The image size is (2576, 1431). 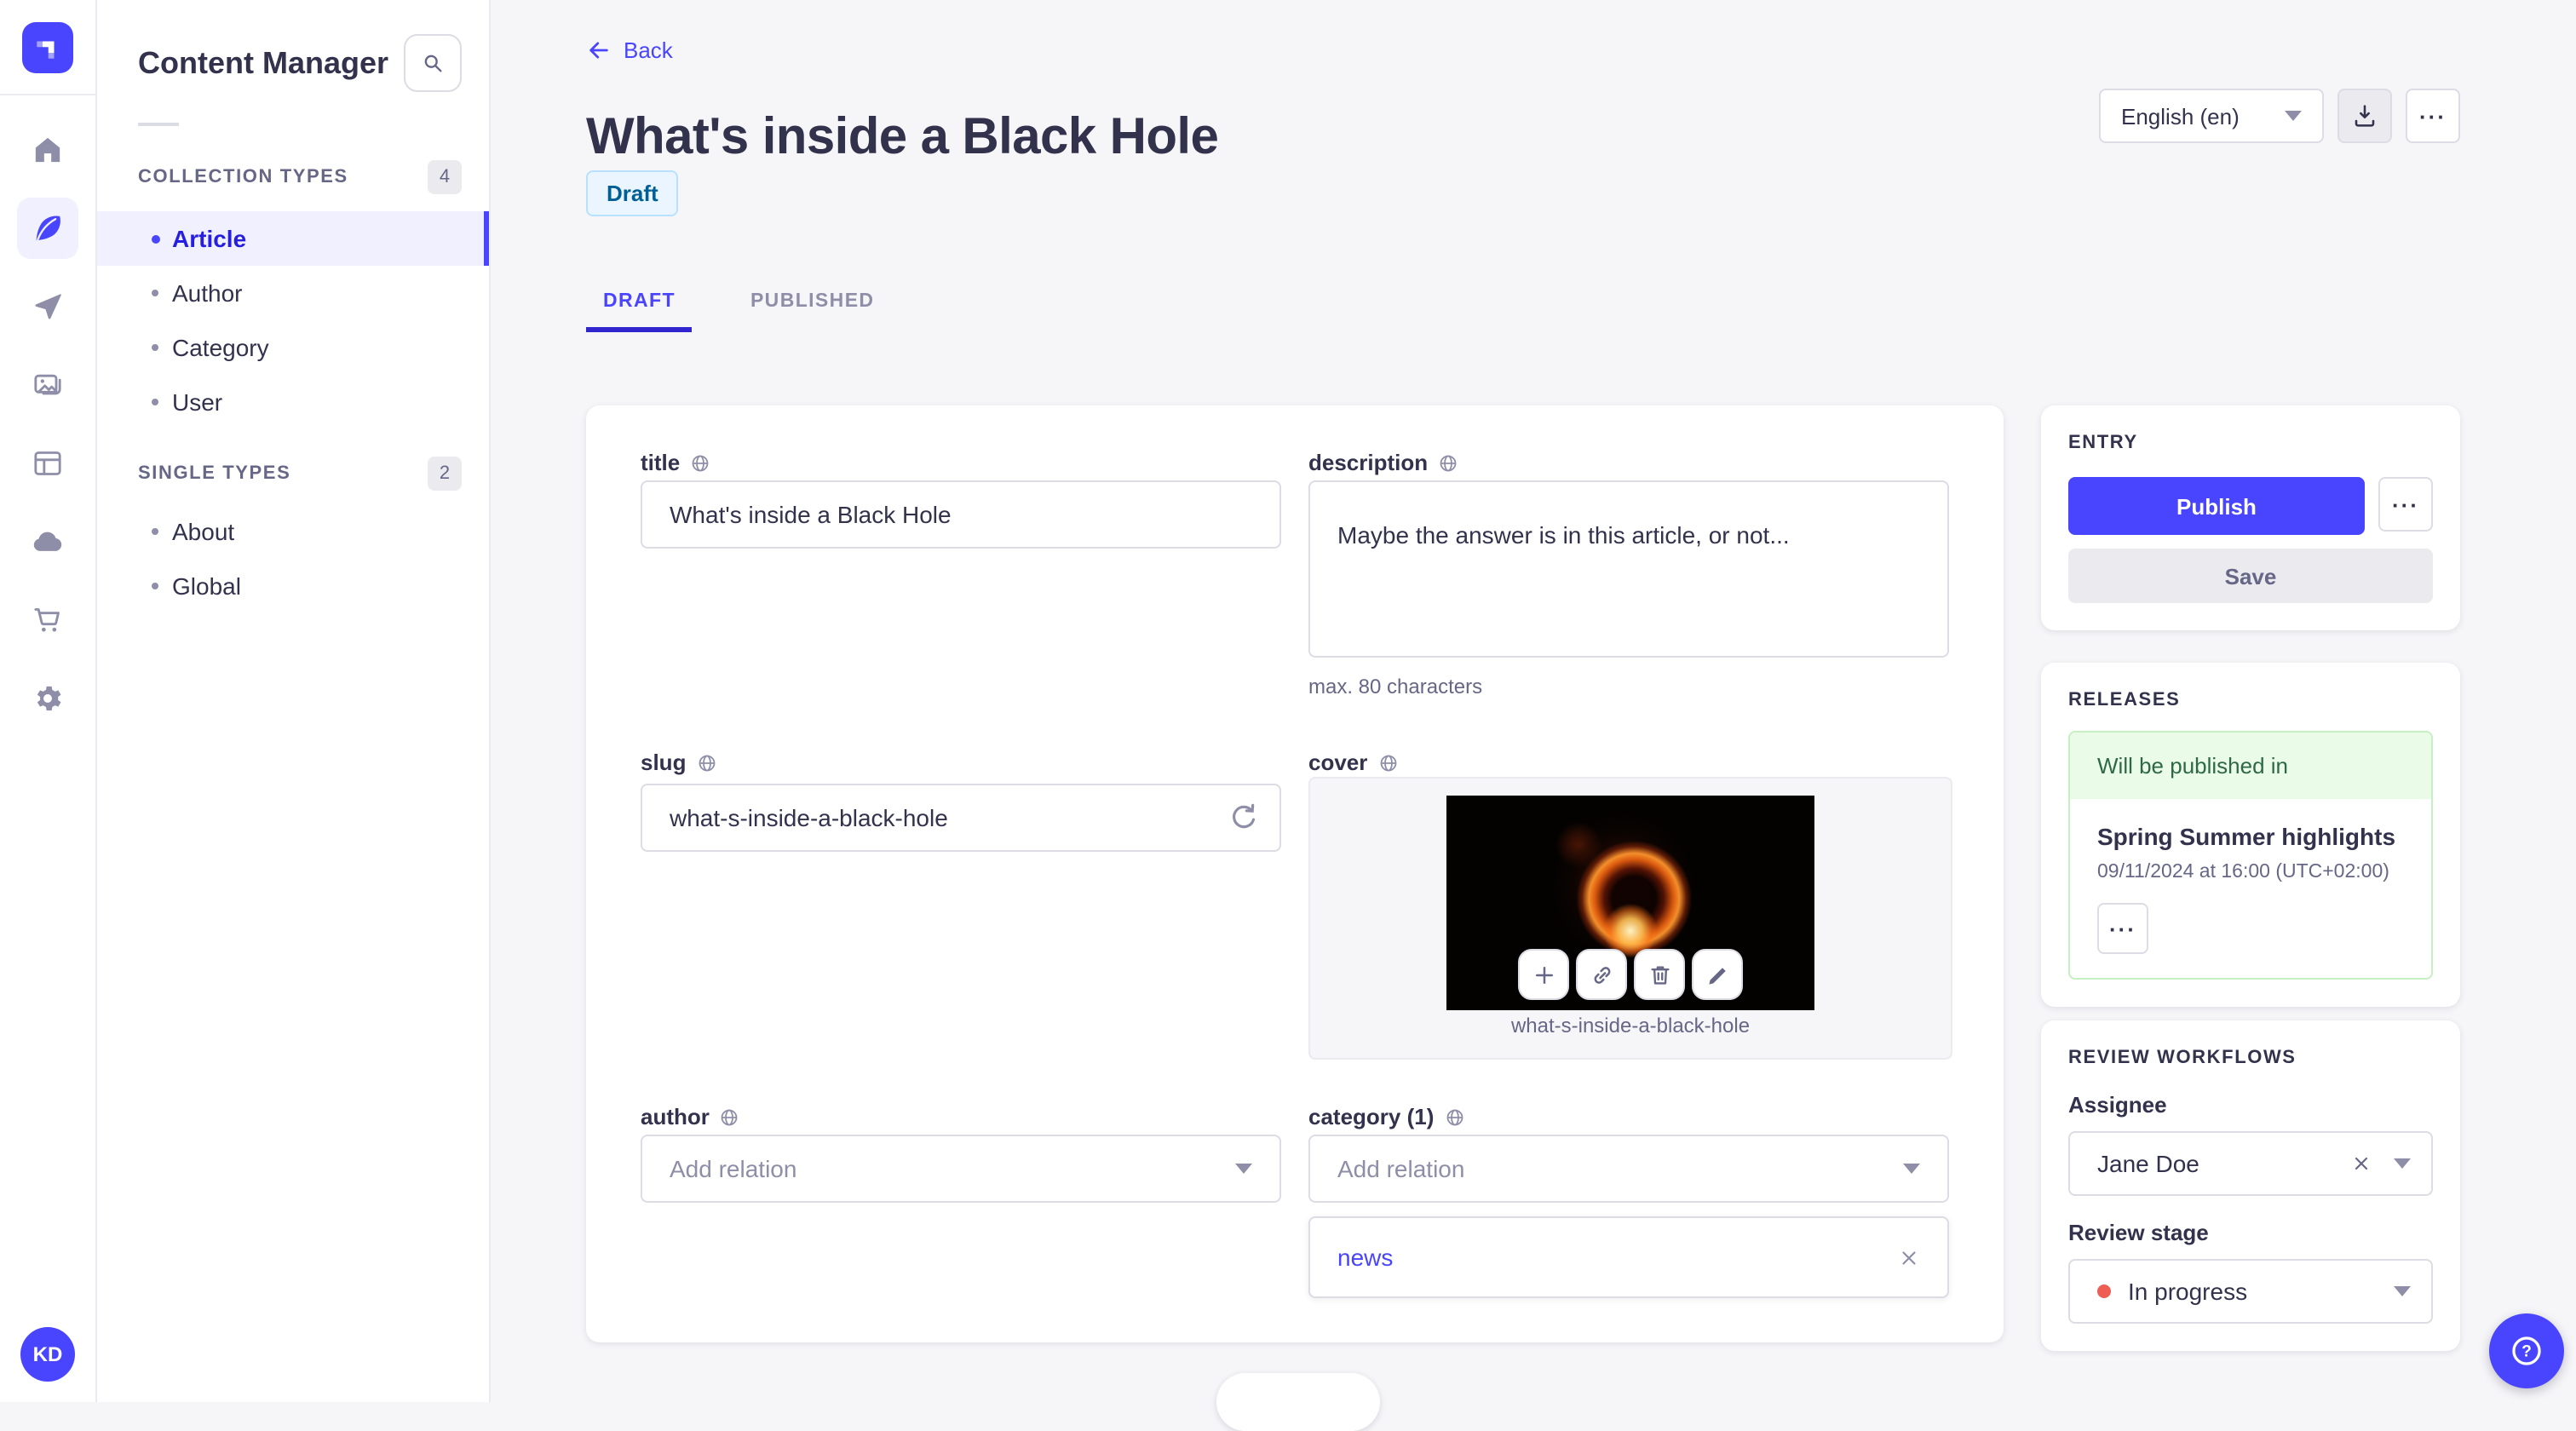 I want to click on slug-field, so click(x=961, y=818).